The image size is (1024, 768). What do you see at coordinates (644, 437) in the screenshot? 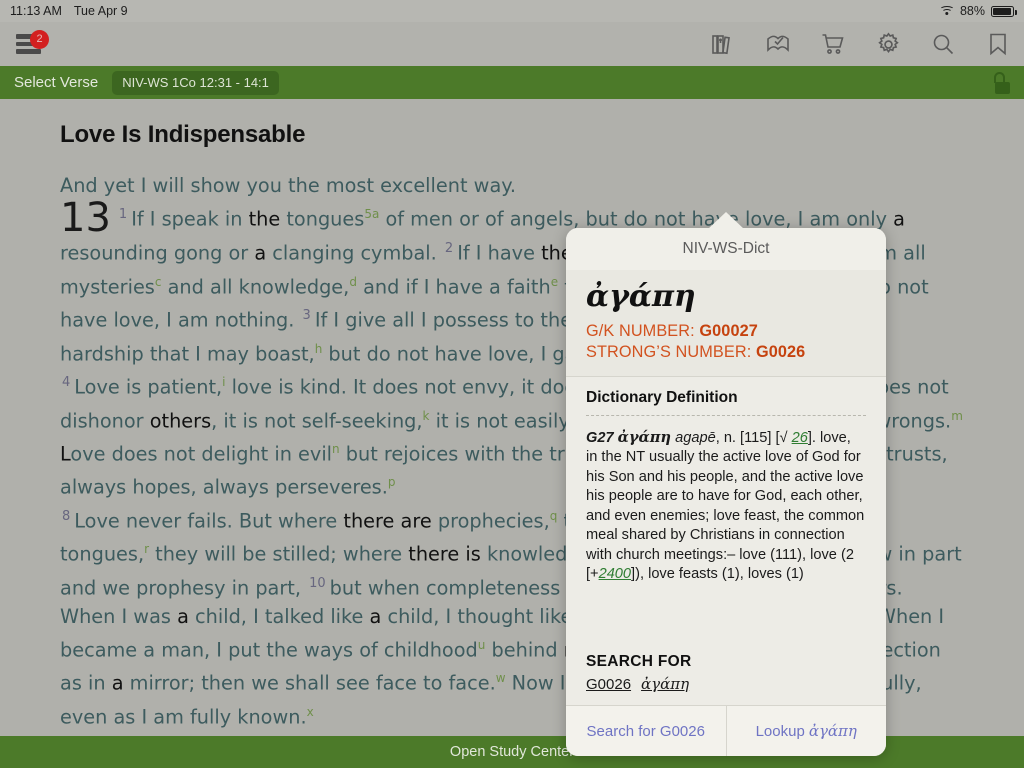
I see `definition-greek: ἀγάπη` at bounding box center [644, 437].